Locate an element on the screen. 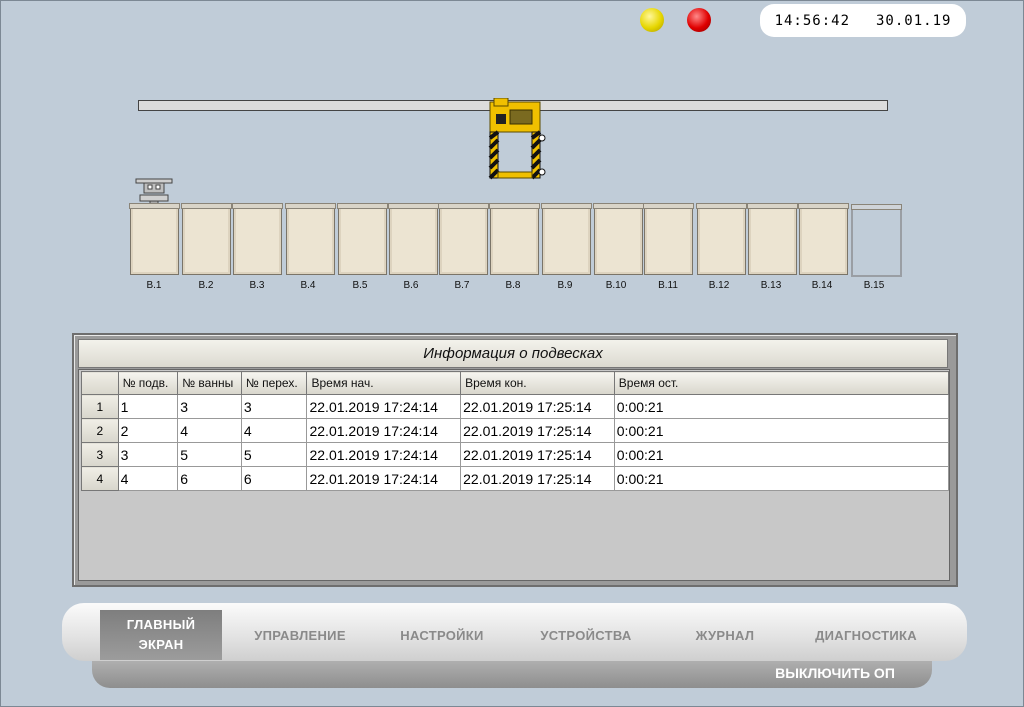 This screenshot has height=707, width=1024. menu-control: УПРАВЛЕНИЕ is located at coordinates (300, 635).